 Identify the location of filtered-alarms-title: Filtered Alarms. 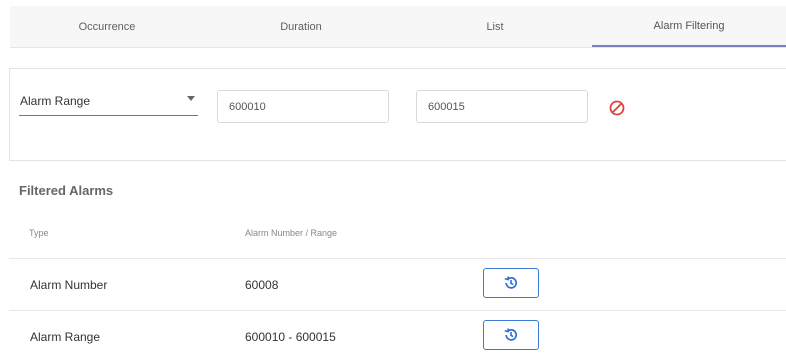
(66, 190).